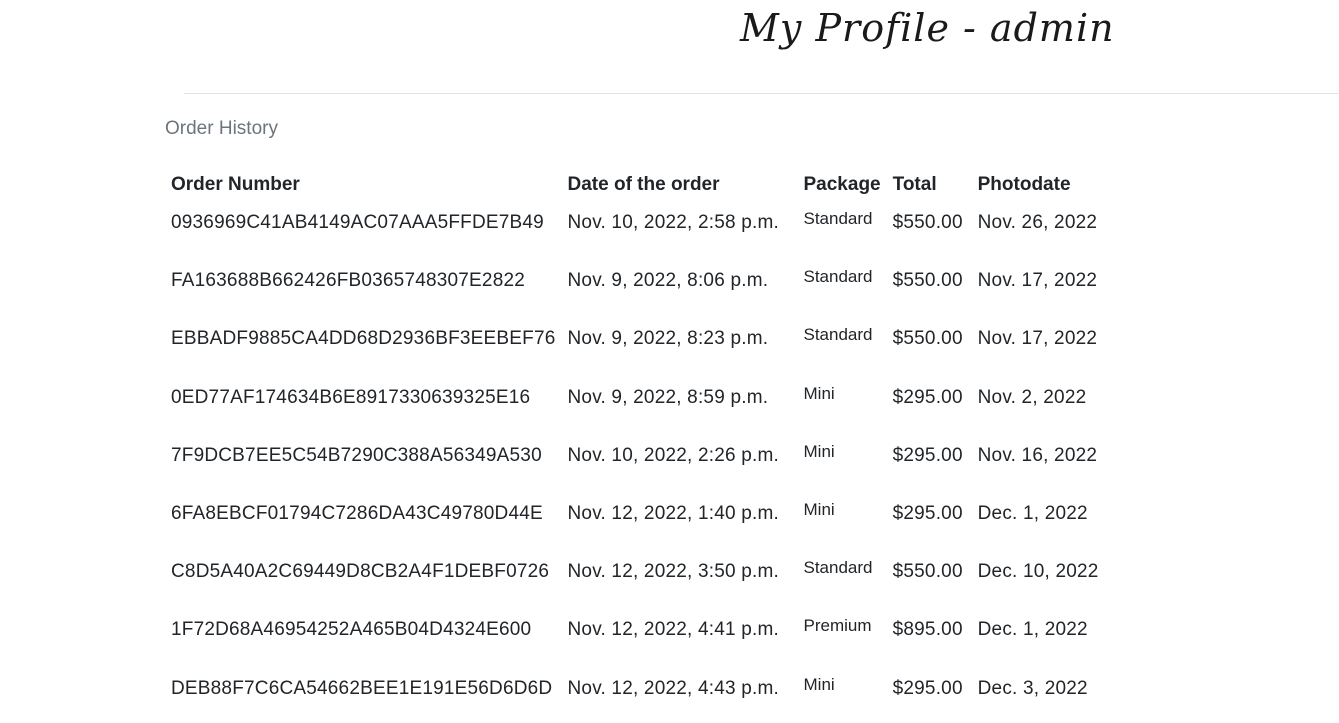 This screenshot has width=1339, height=723. I want to click on order-number-cell: FA163688B662426FB0365748307E2822, so click(348, 281).